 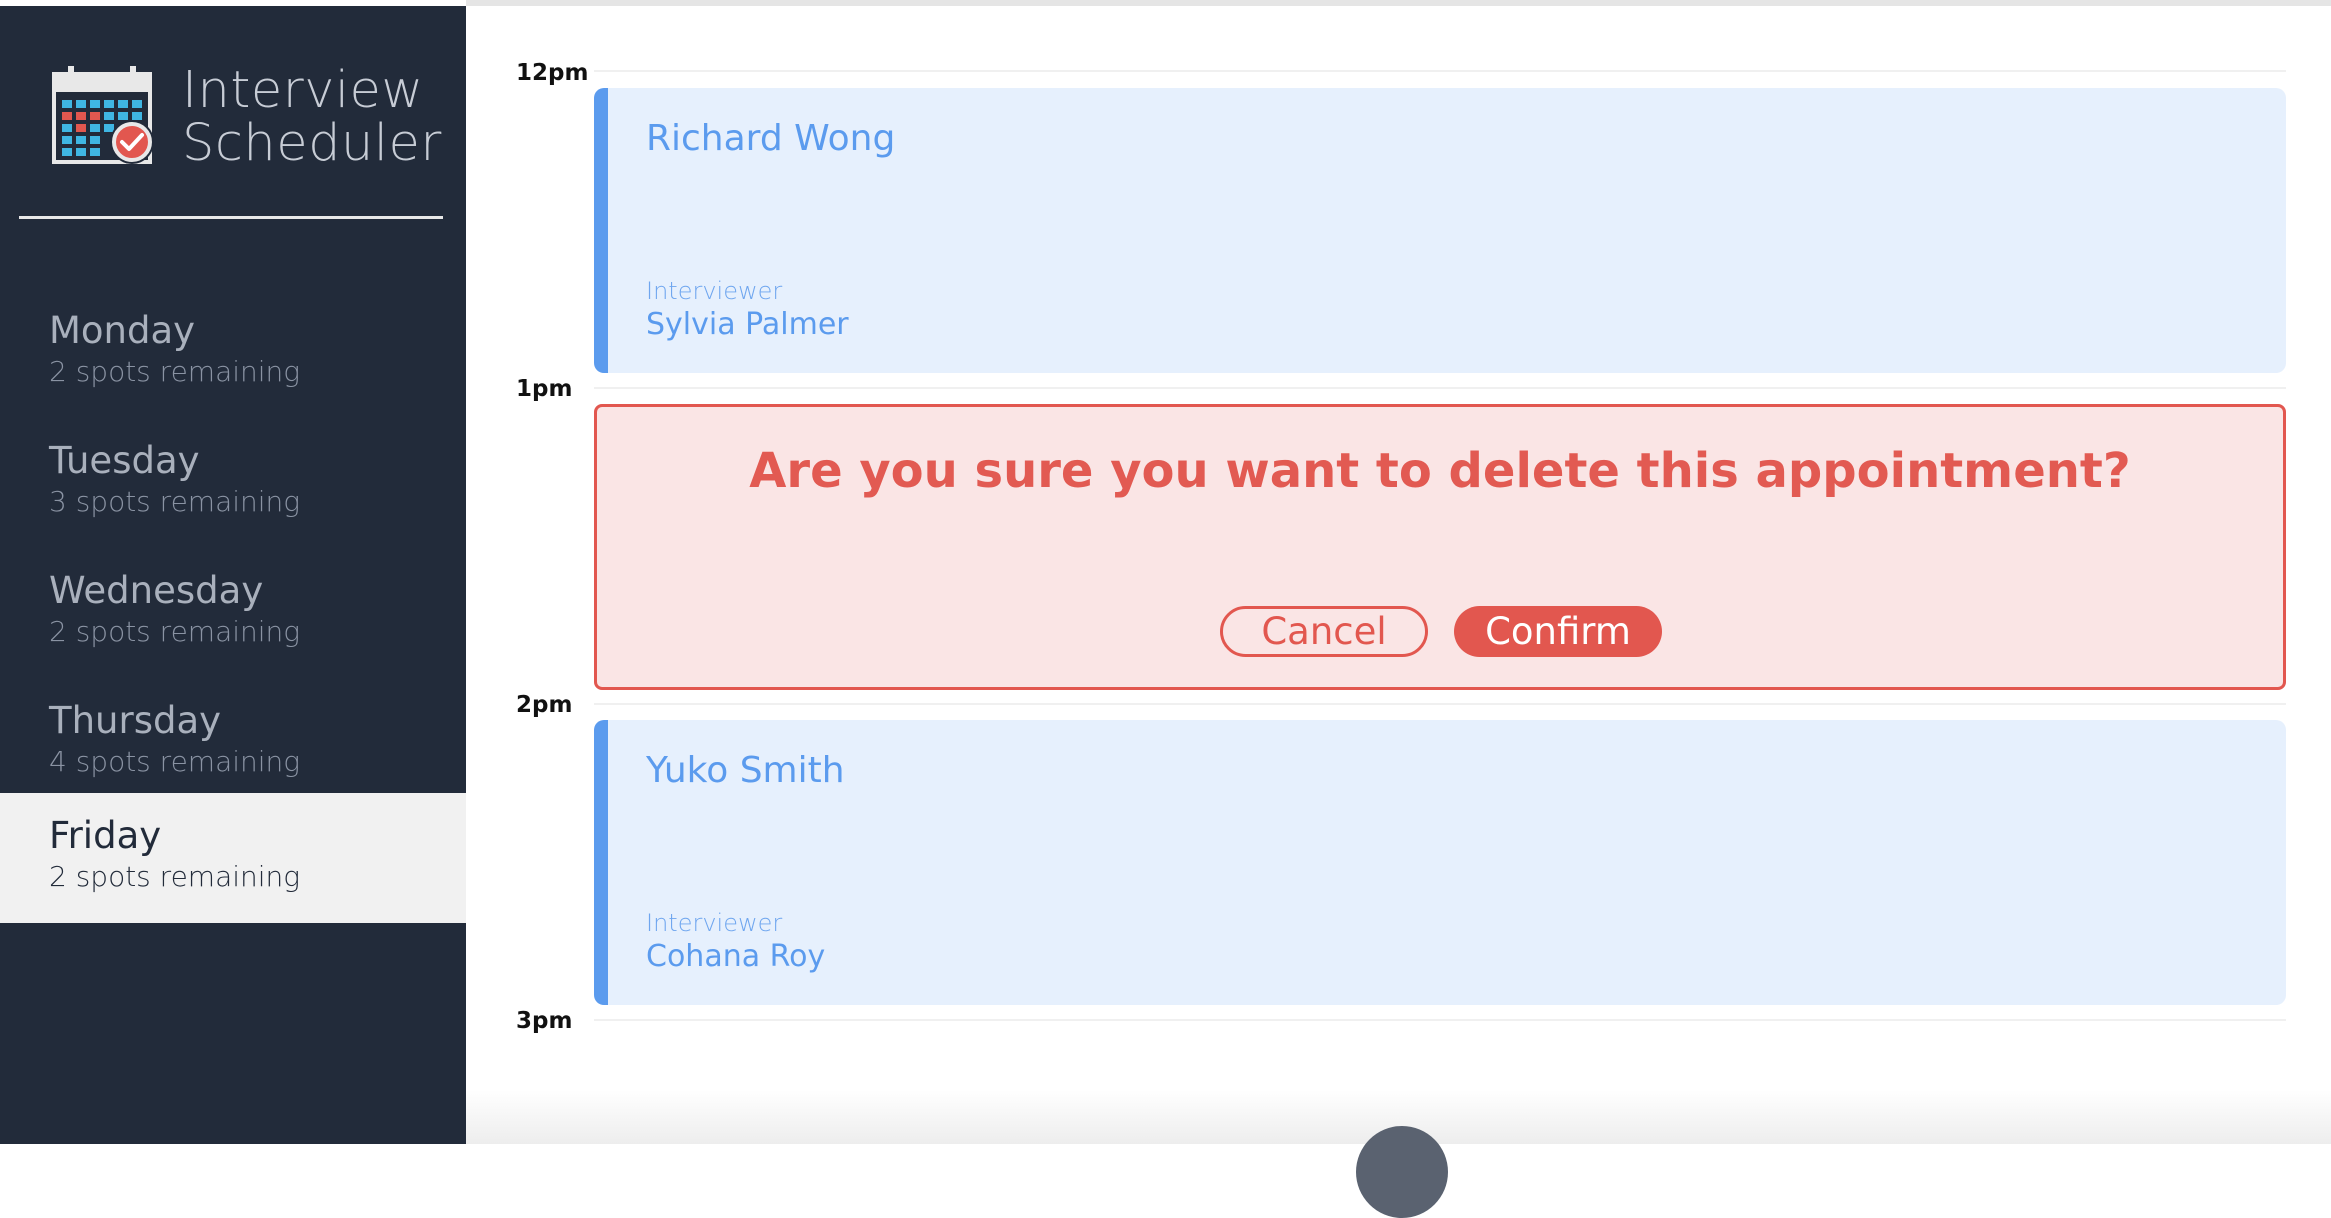 What do you see at coordinates (135, 720) in the screenshot?
I see `day-name: Thursday` at bounding box center [135, 720].